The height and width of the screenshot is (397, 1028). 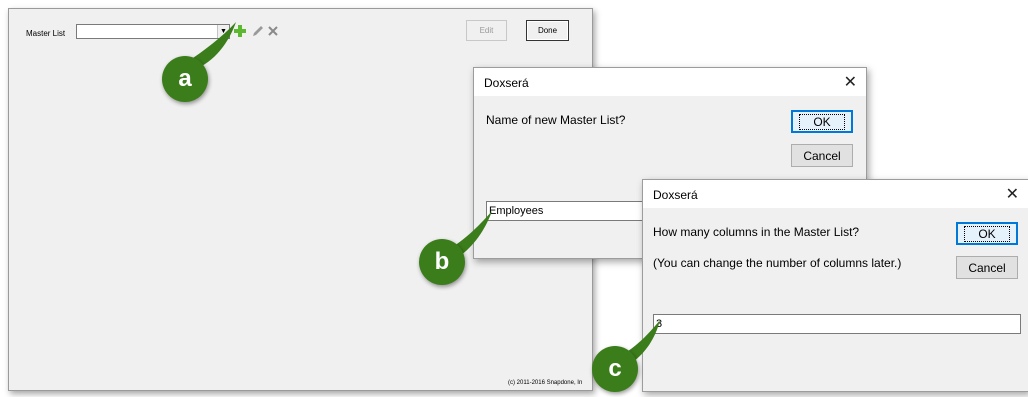 What do you see at coordinates (556, 120) in the screenshot?
I see `dialog-prompt: Name of new Master List?` at bounding box center [556, 120].